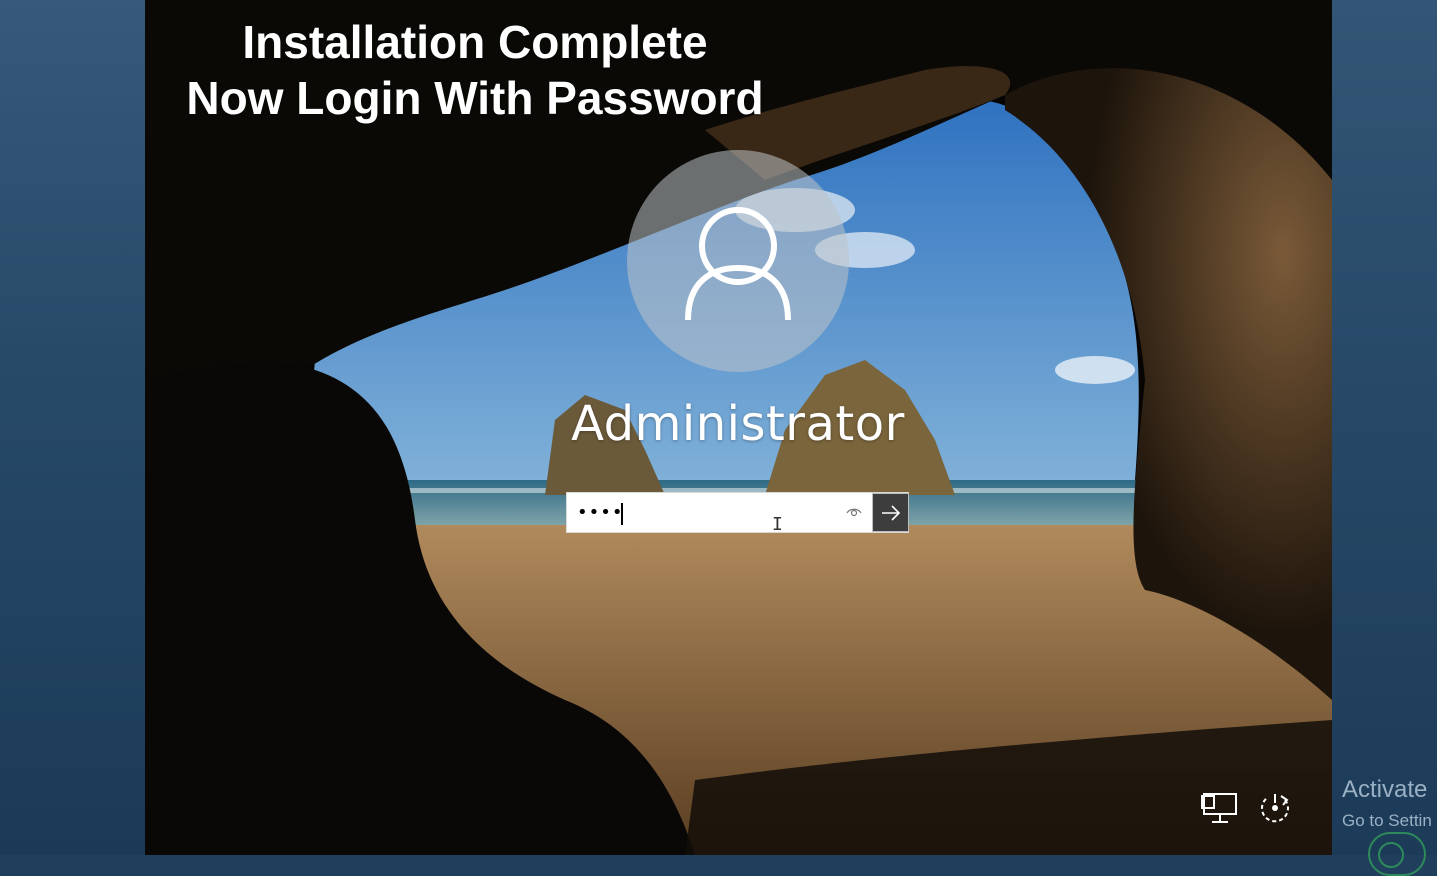 The width and height of the screenshot is (1437, 876). I want to click on activate-windows-subtitle: Go to Settin, so click(1387, 820).